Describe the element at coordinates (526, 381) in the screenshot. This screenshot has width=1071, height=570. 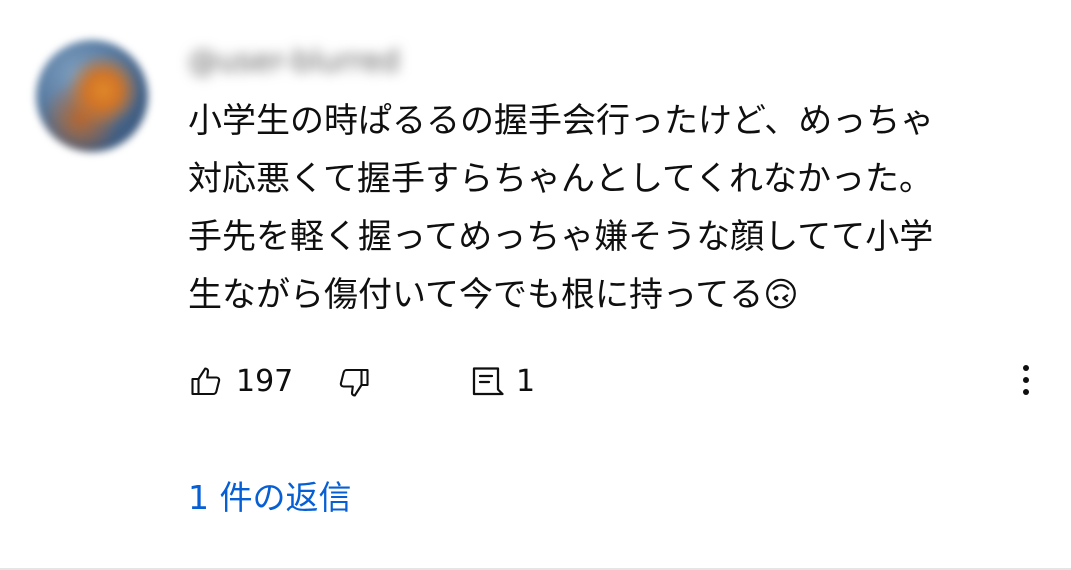
I see `reply-count: 1` at that location.